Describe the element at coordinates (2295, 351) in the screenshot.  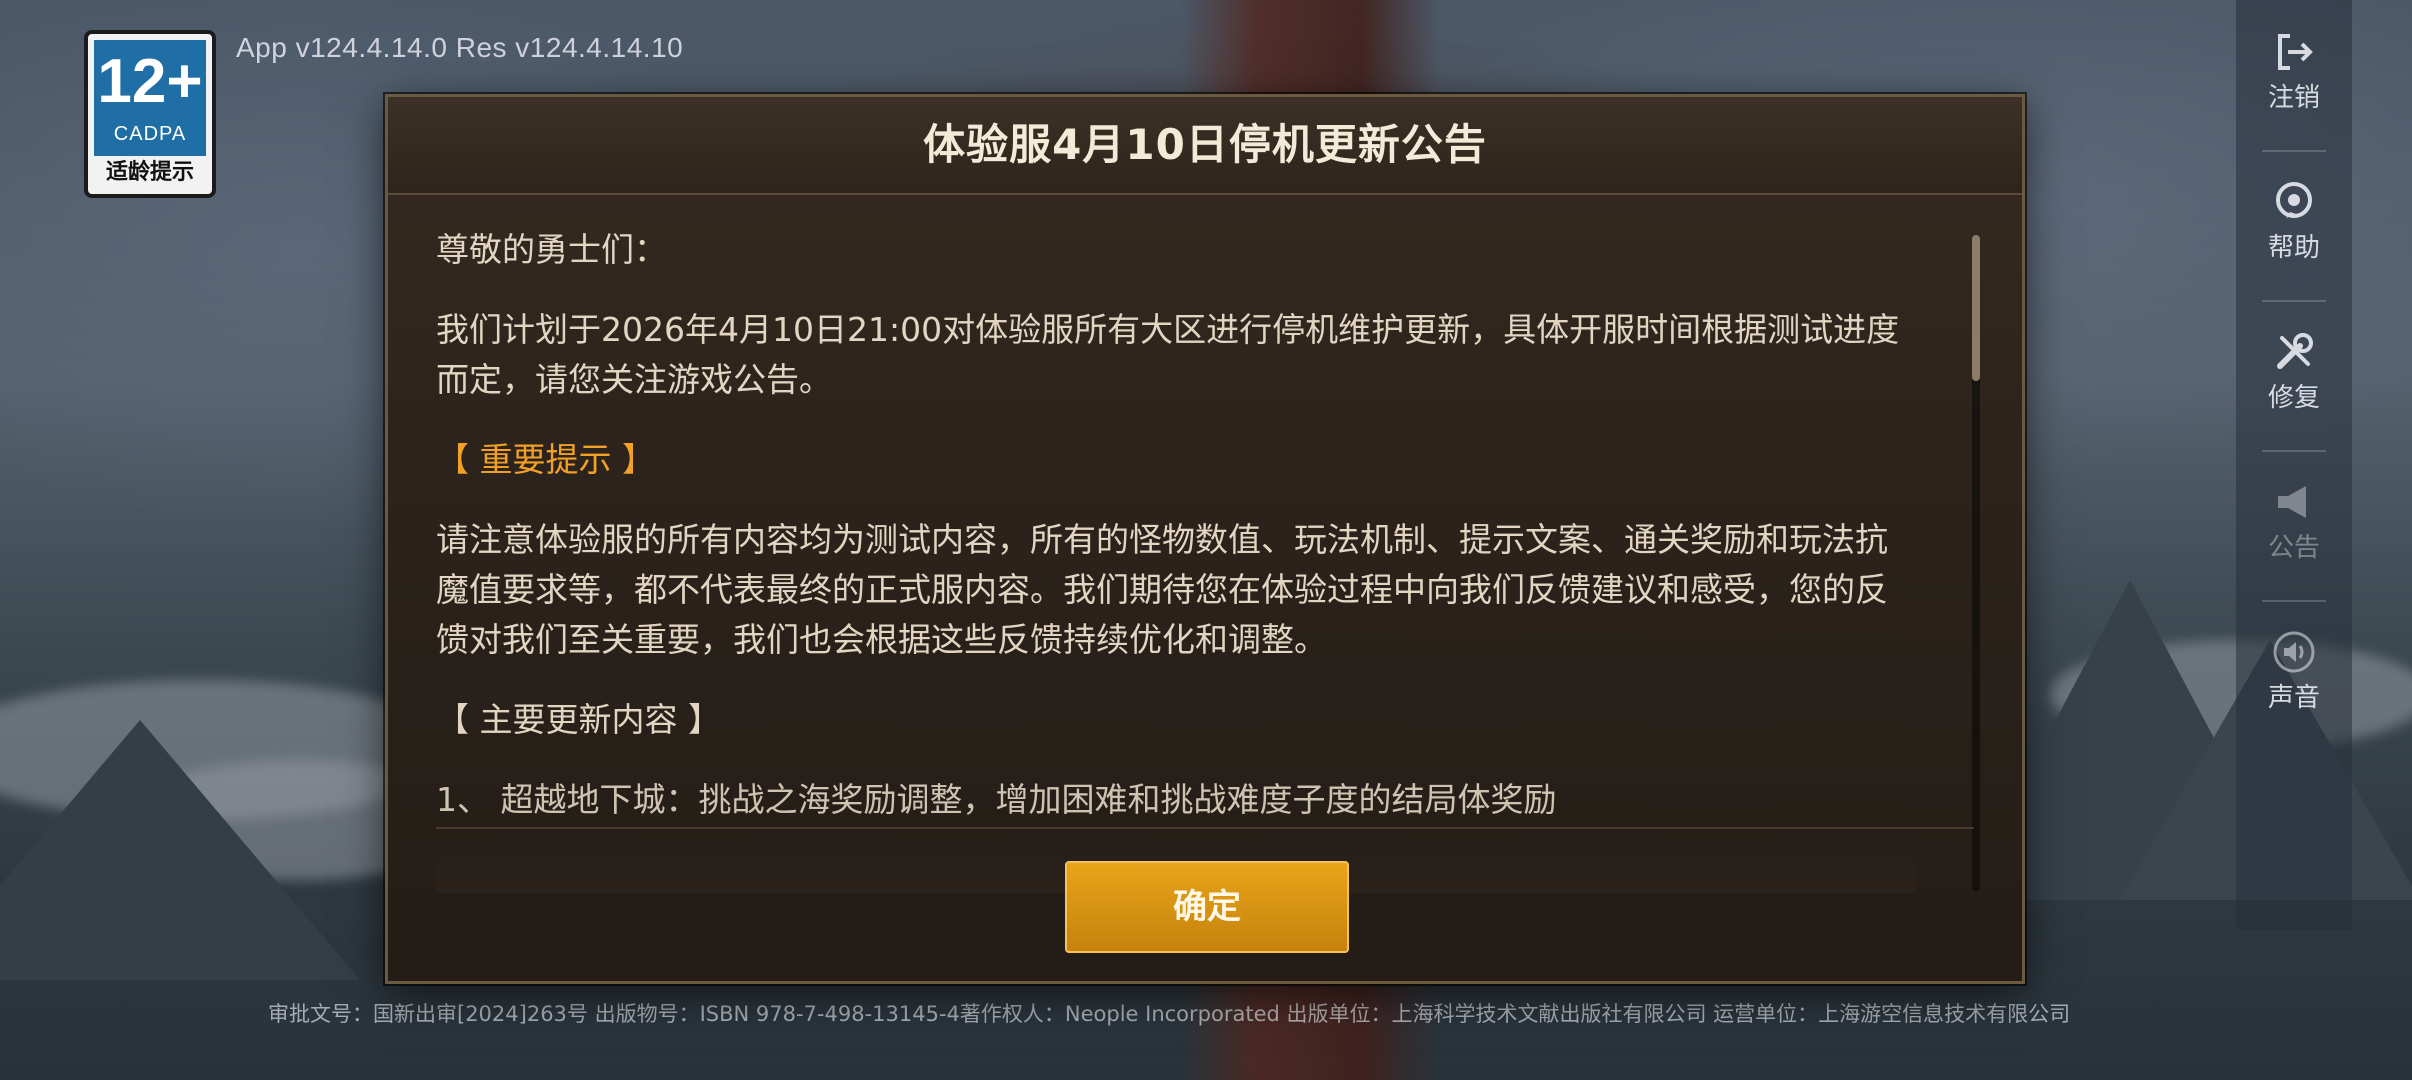
I see `repair-icon` at that location.